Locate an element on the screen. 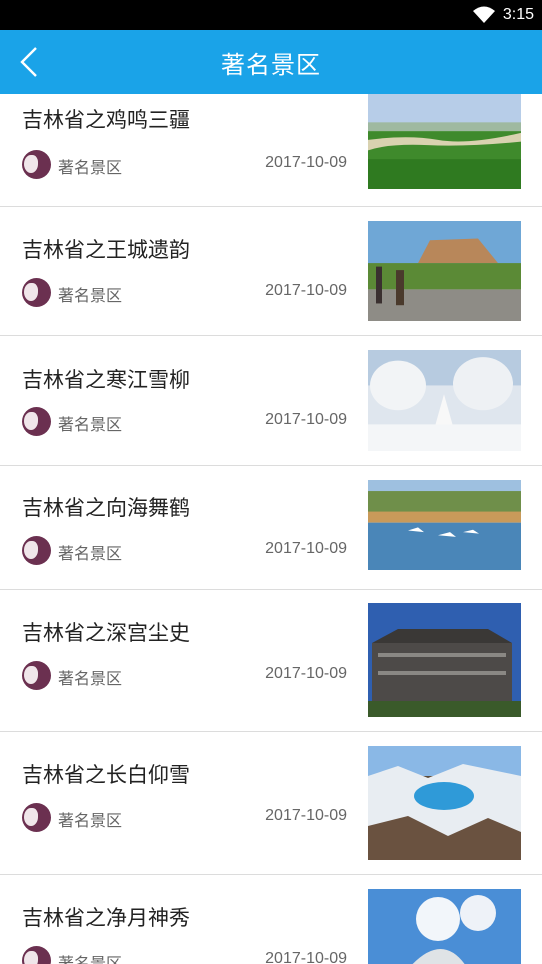 The width and height of the screenshot is (542, 964). page-title: 著名景区 is located at coordinates (271, 64).